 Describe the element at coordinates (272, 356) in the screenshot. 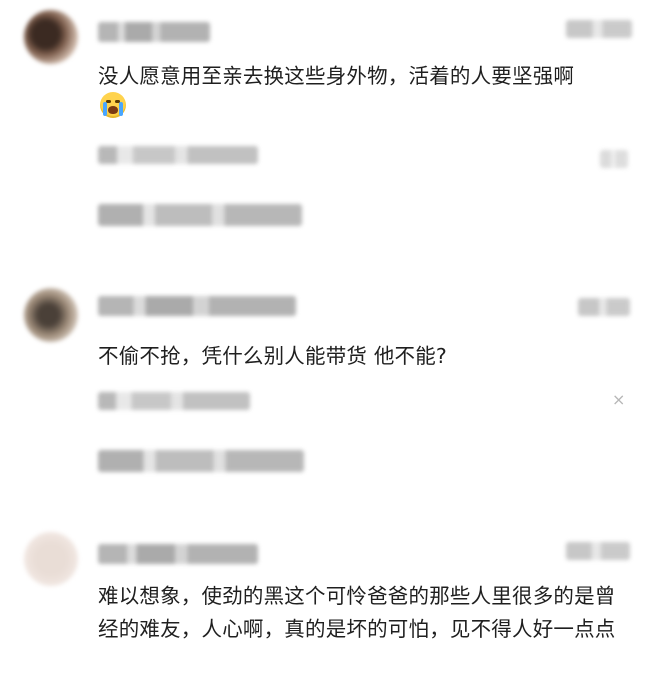

I see `comment-text: 不偷不抢，凭什么别人能带货 他不能?` at that location.